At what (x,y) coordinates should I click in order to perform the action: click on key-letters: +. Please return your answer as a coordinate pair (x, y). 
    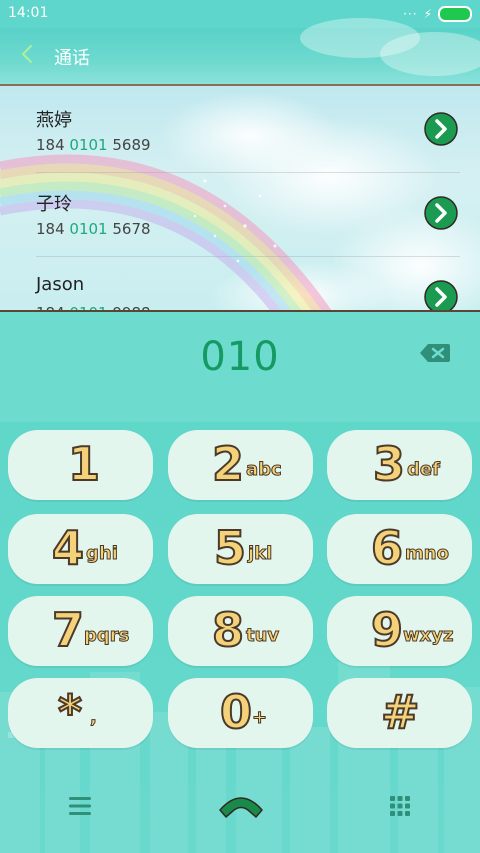
    Looking at the image, I should click on (259, 718).